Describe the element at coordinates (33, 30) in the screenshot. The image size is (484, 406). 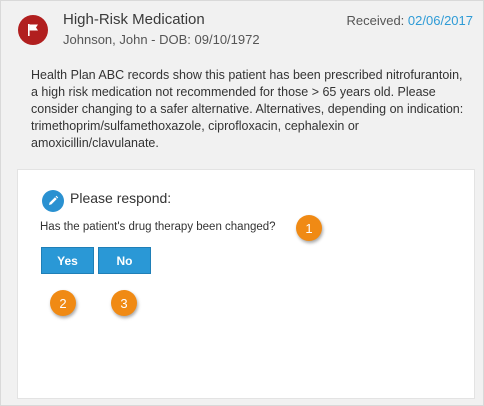
I see `flag-icon` at that location.